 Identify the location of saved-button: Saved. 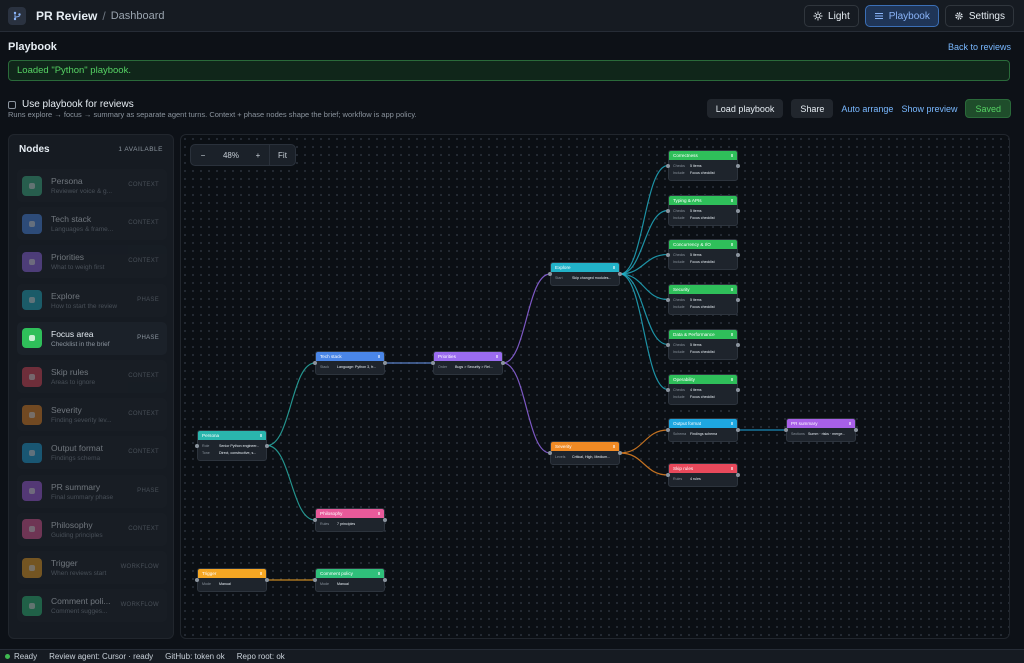
(988, 108).